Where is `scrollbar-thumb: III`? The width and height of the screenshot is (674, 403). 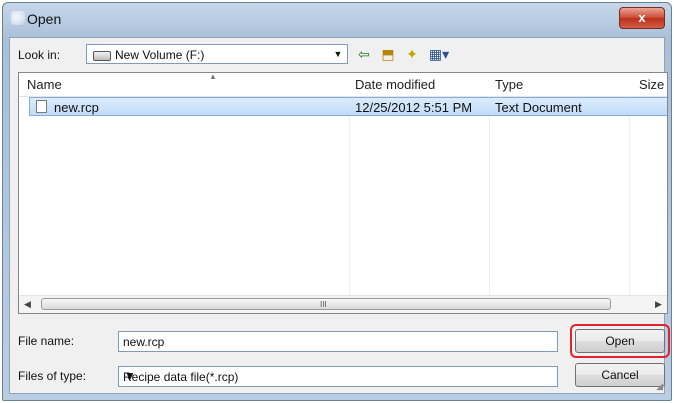
scrollbar-thumb: III is located at coordinates (326, 304).